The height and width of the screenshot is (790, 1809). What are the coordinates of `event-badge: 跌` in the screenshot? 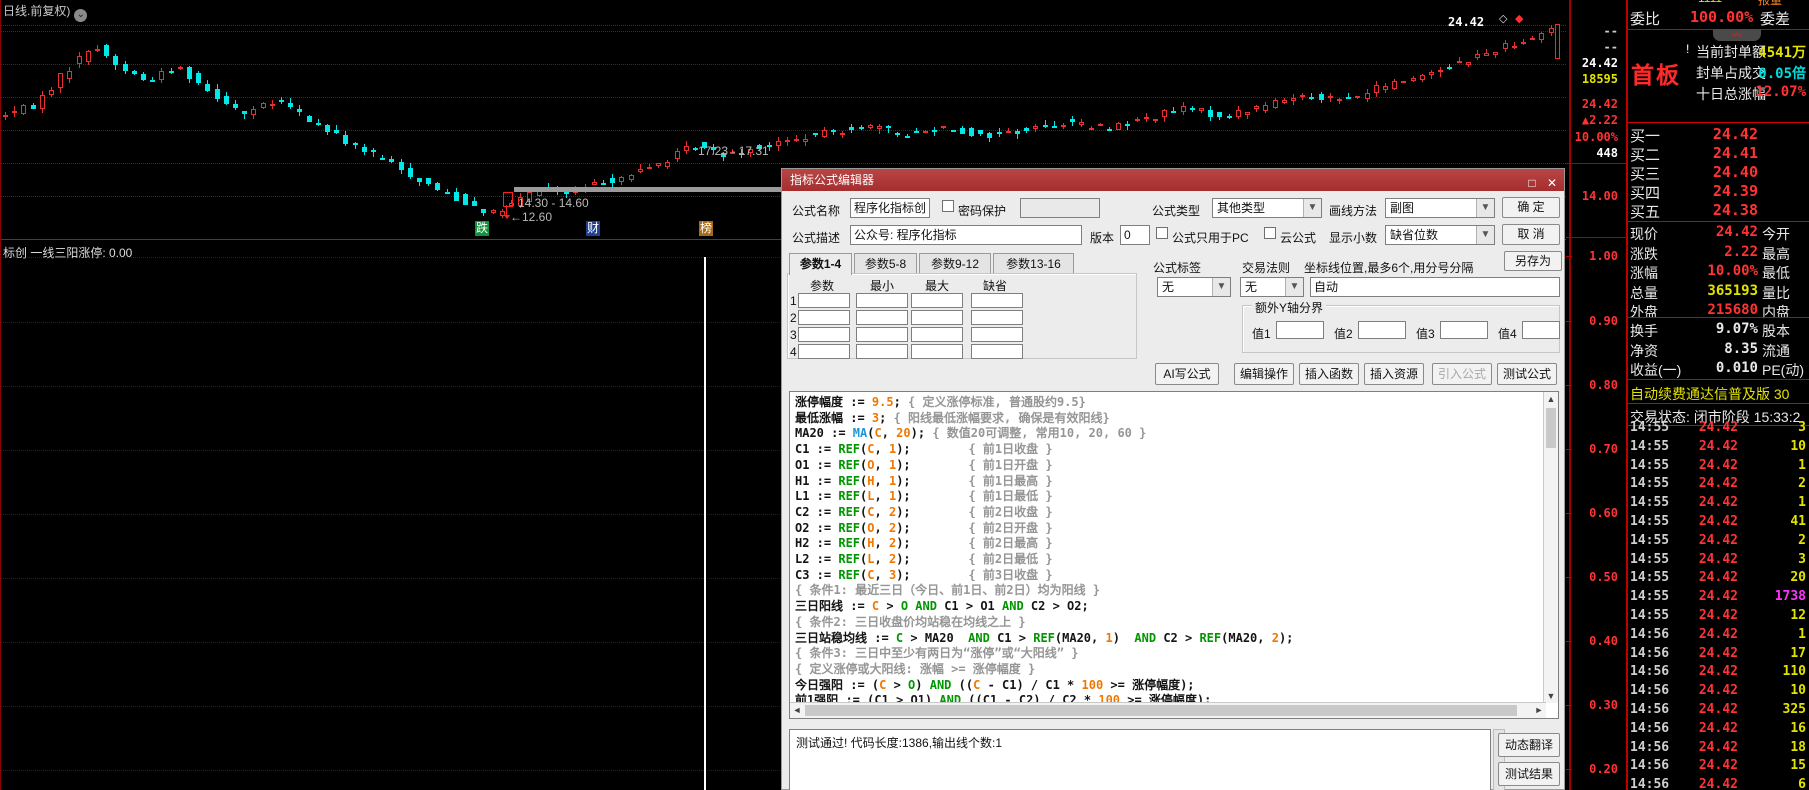 It's located at (482, 228).